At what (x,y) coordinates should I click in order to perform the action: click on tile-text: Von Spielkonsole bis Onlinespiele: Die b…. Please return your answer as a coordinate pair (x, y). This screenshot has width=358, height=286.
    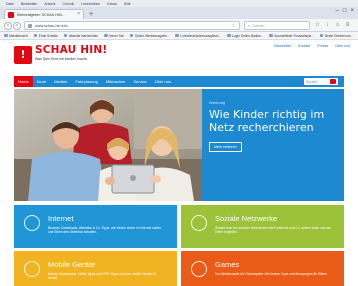
    Looking at the image, I should click on (271, 274).